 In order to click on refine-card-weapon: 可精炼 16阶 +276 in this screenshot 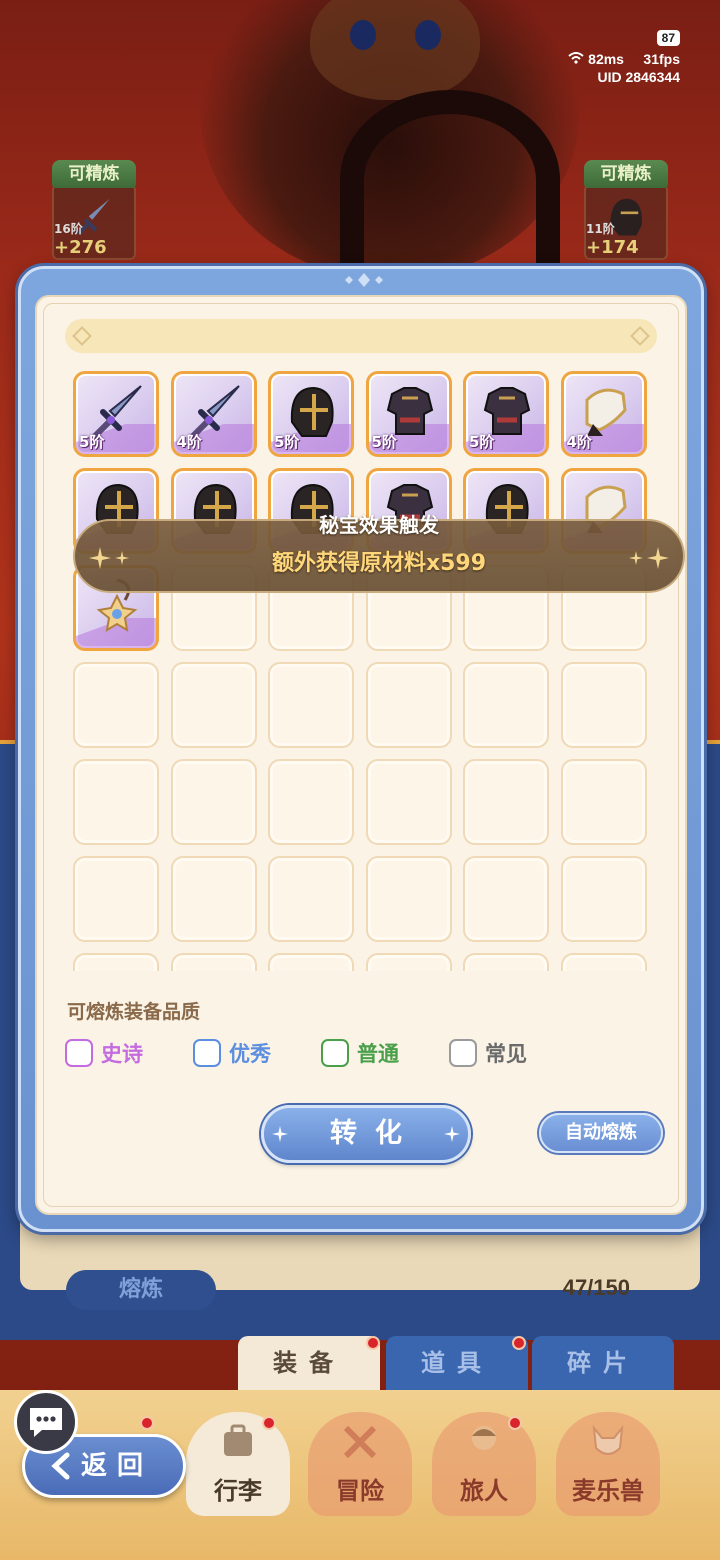, I will do `click(94, 210)`.